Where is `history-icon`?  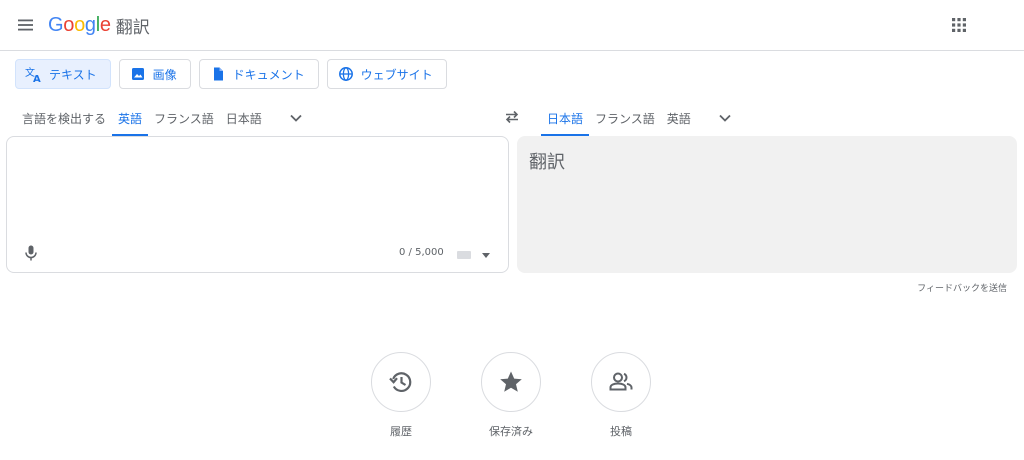 history-icon is located at coordinates (400, 382).